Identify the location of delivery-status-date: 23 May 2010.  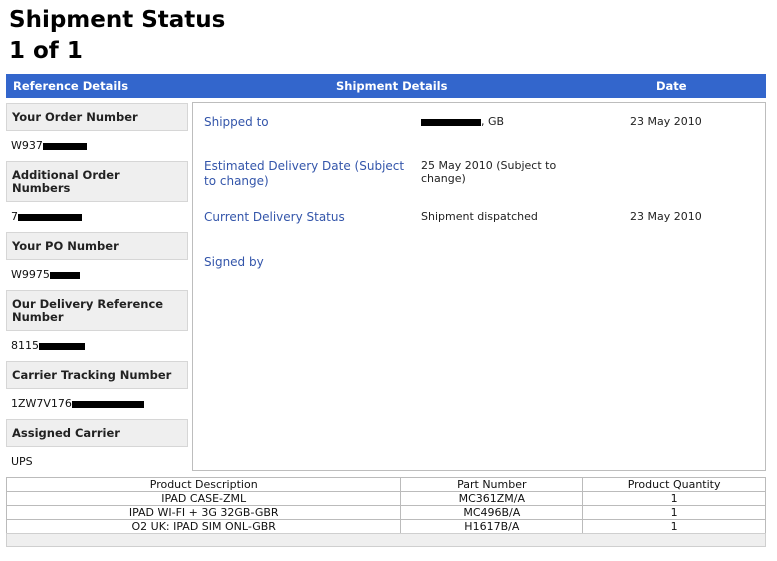
(666, 216).